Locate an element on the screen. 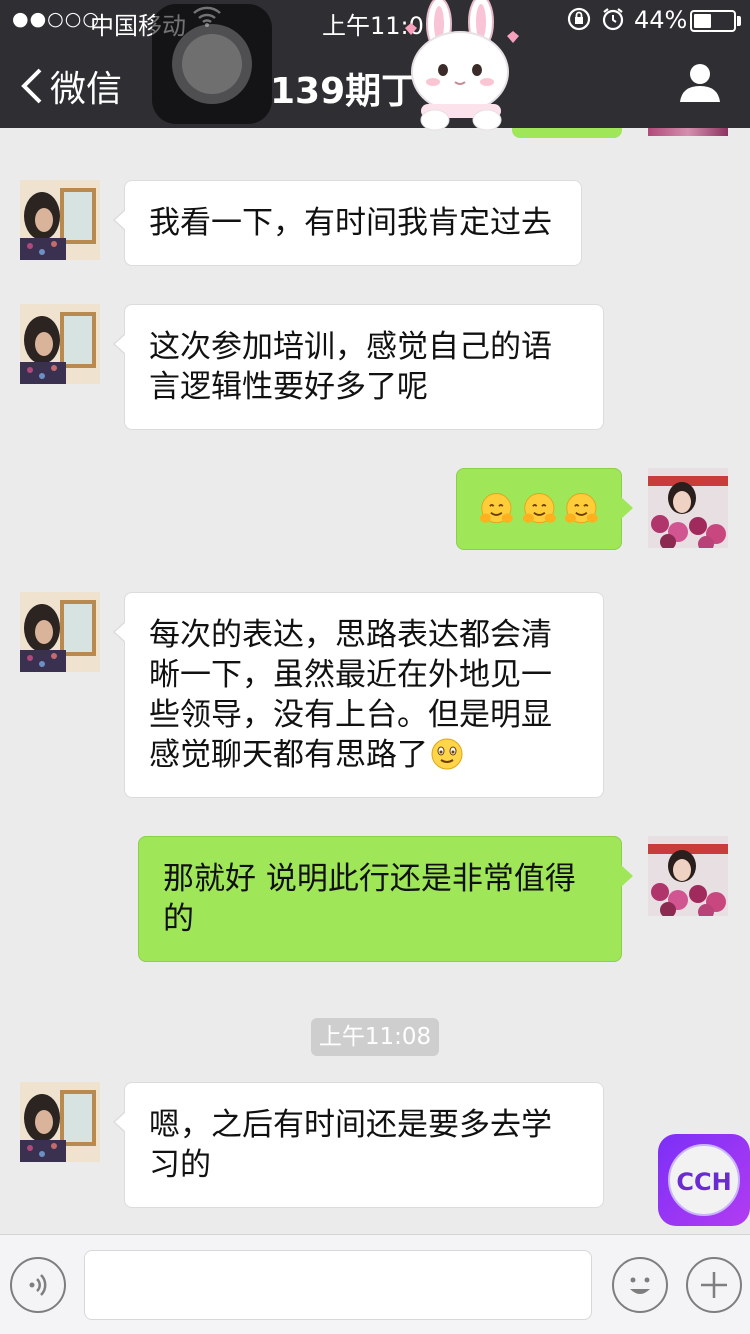 This screenshot has height=1334, width=750. more-button is located at coordinates (714, 1285).